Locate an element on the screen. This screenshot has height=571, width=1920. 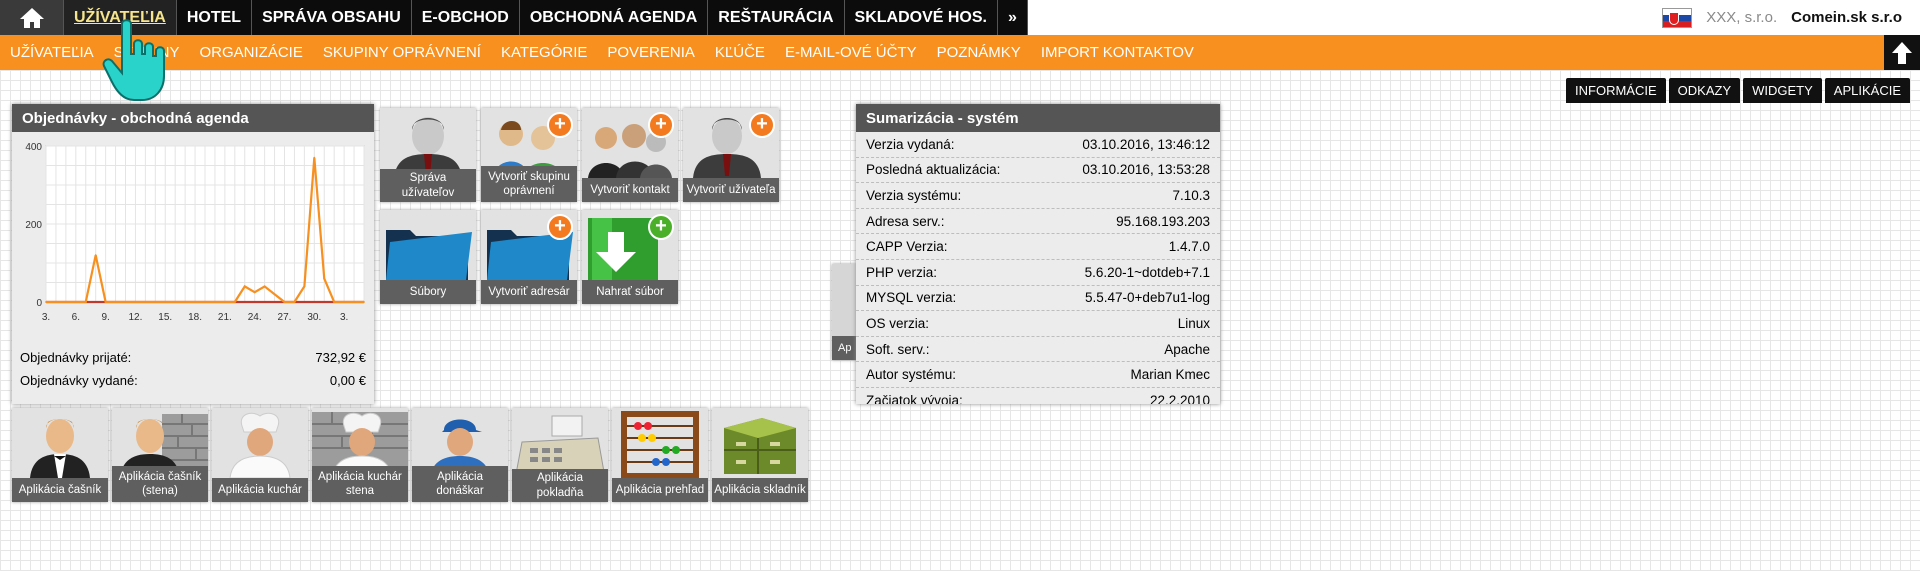
tile-files: Súbory is located at coordinates (428, 257).